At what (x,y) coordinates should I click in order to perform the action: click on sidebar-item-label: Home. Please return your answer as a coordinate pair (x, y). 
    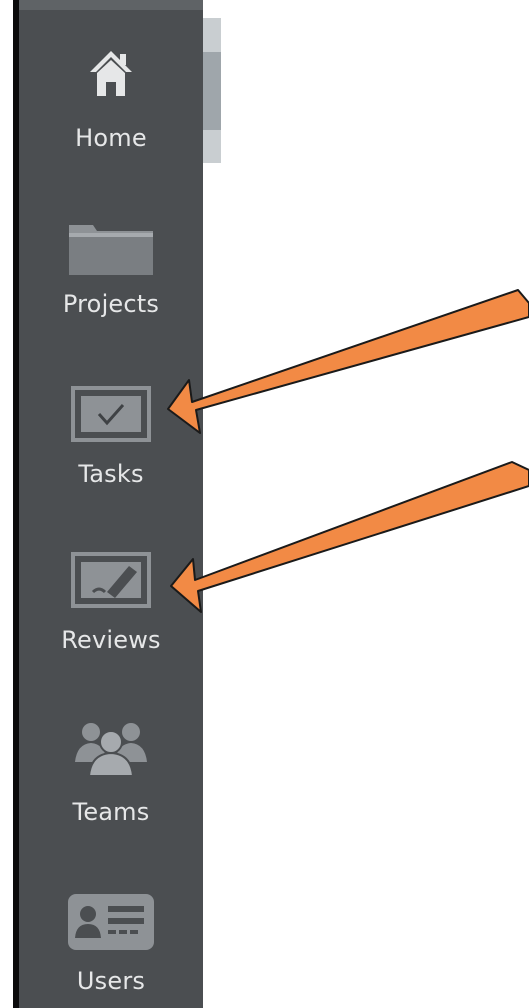
    Looking at the image, I should click on (111, 138).